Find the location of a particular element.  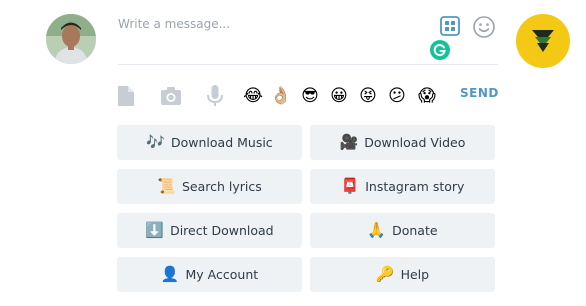

bot-commands-icon is located at coordinates (450, 26).